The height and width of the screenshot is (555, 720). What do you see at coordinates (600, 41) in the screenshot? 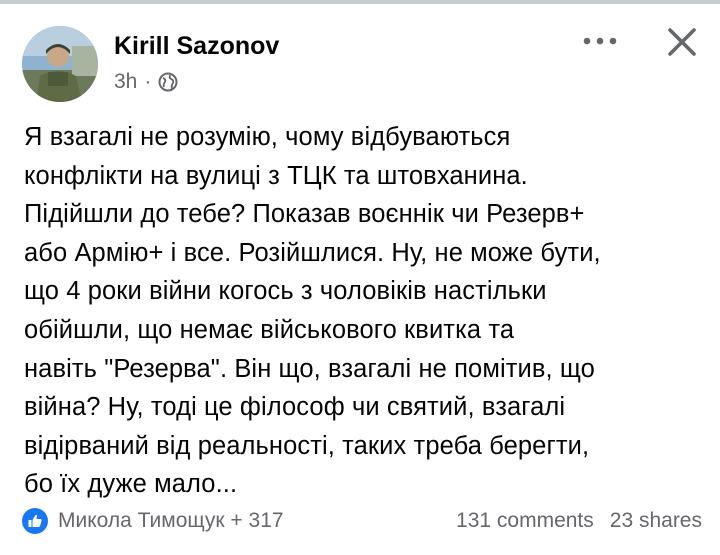
I see `more-horizontal-icon` at bounding box center [600, 41].